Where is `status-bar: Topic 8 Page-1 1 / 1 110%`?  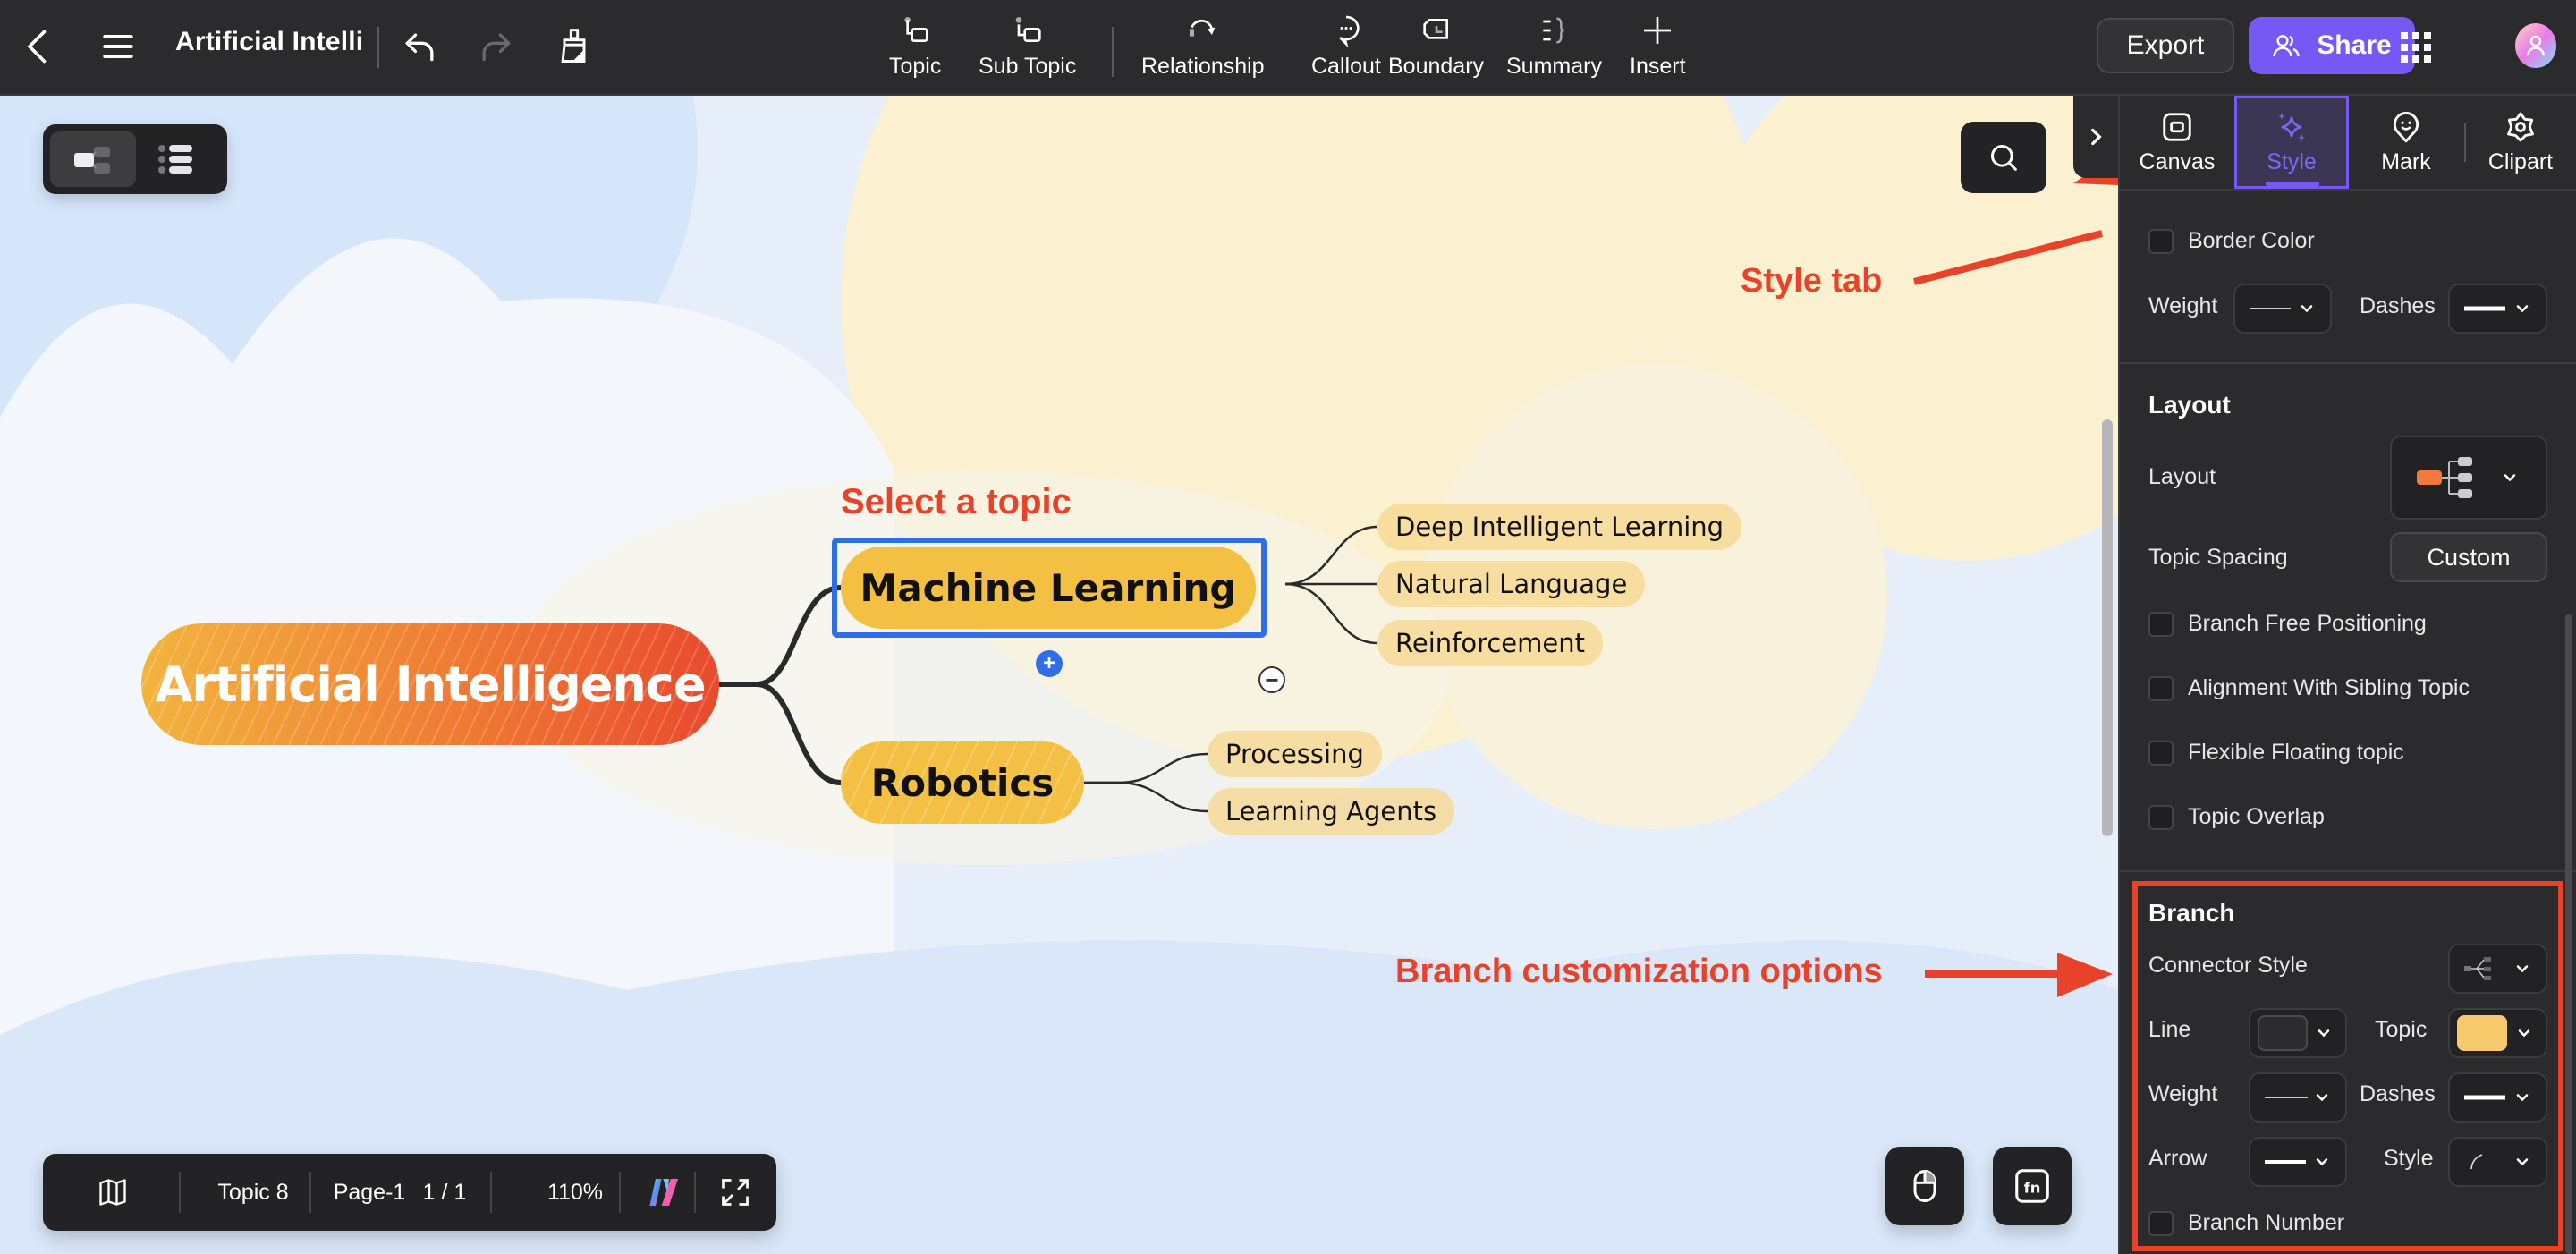 status-bar: Topic 8 Page-1 1 / 1 110% is located at coordinates (409, 1192).